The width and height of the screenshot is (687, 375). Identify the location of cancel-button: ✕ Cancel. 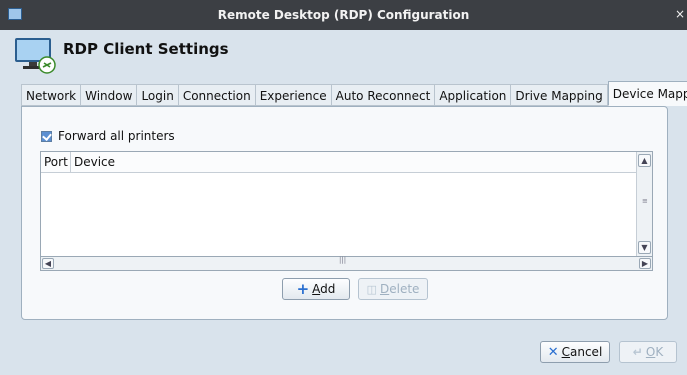
(575, 352).